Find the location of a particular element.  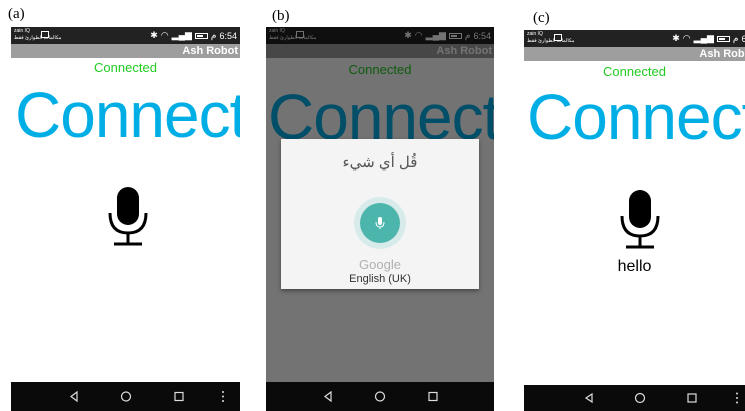

speech-recognition-dialog: قُل أي شيء Google English (UK) is located at coordinates (380, 214).